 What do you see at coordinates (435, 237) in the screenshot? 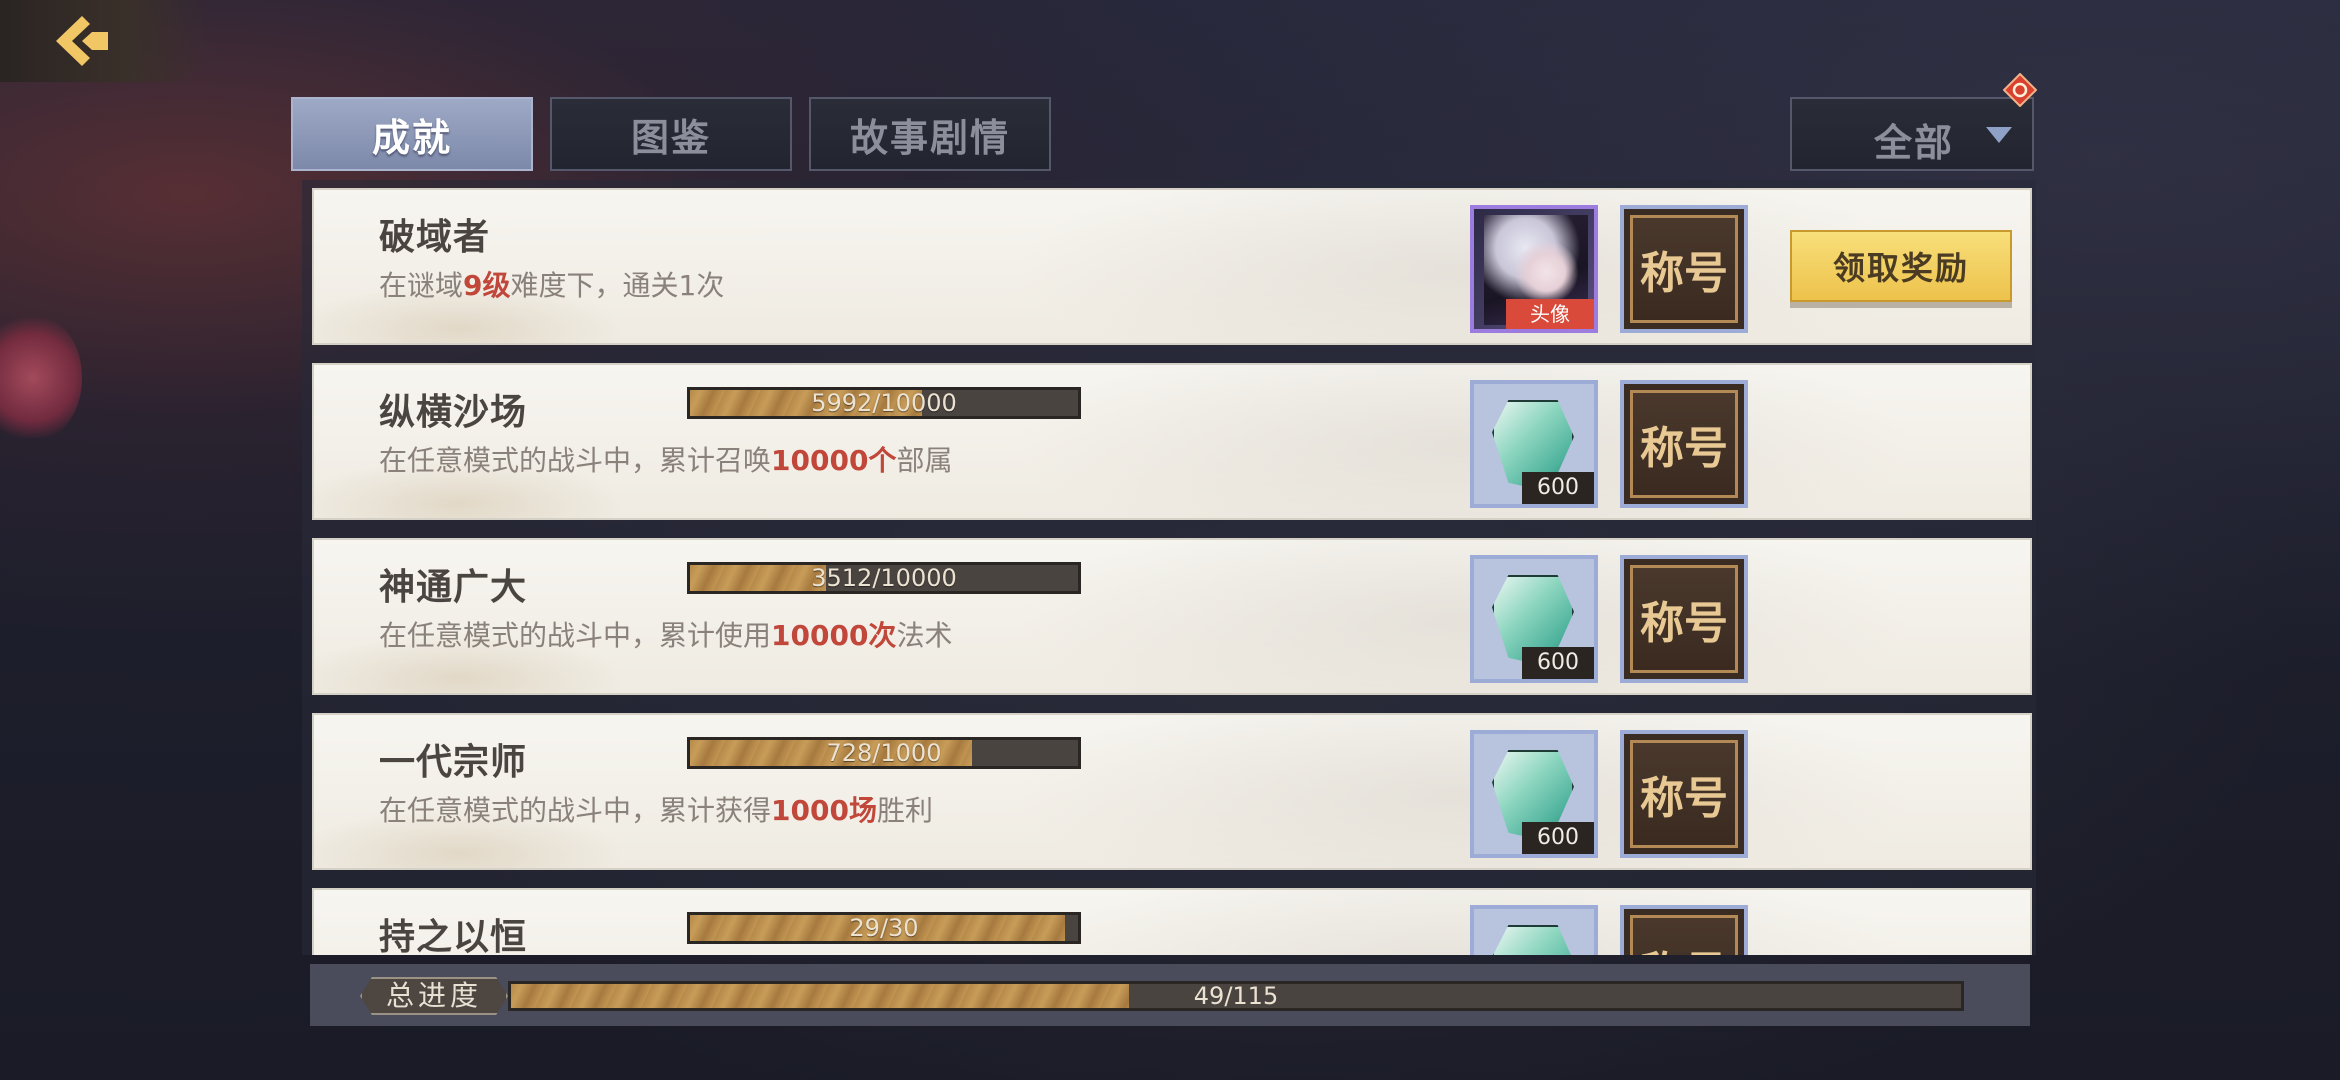
I see `achievement-title: 破域者` at bounding box center [435, 237].